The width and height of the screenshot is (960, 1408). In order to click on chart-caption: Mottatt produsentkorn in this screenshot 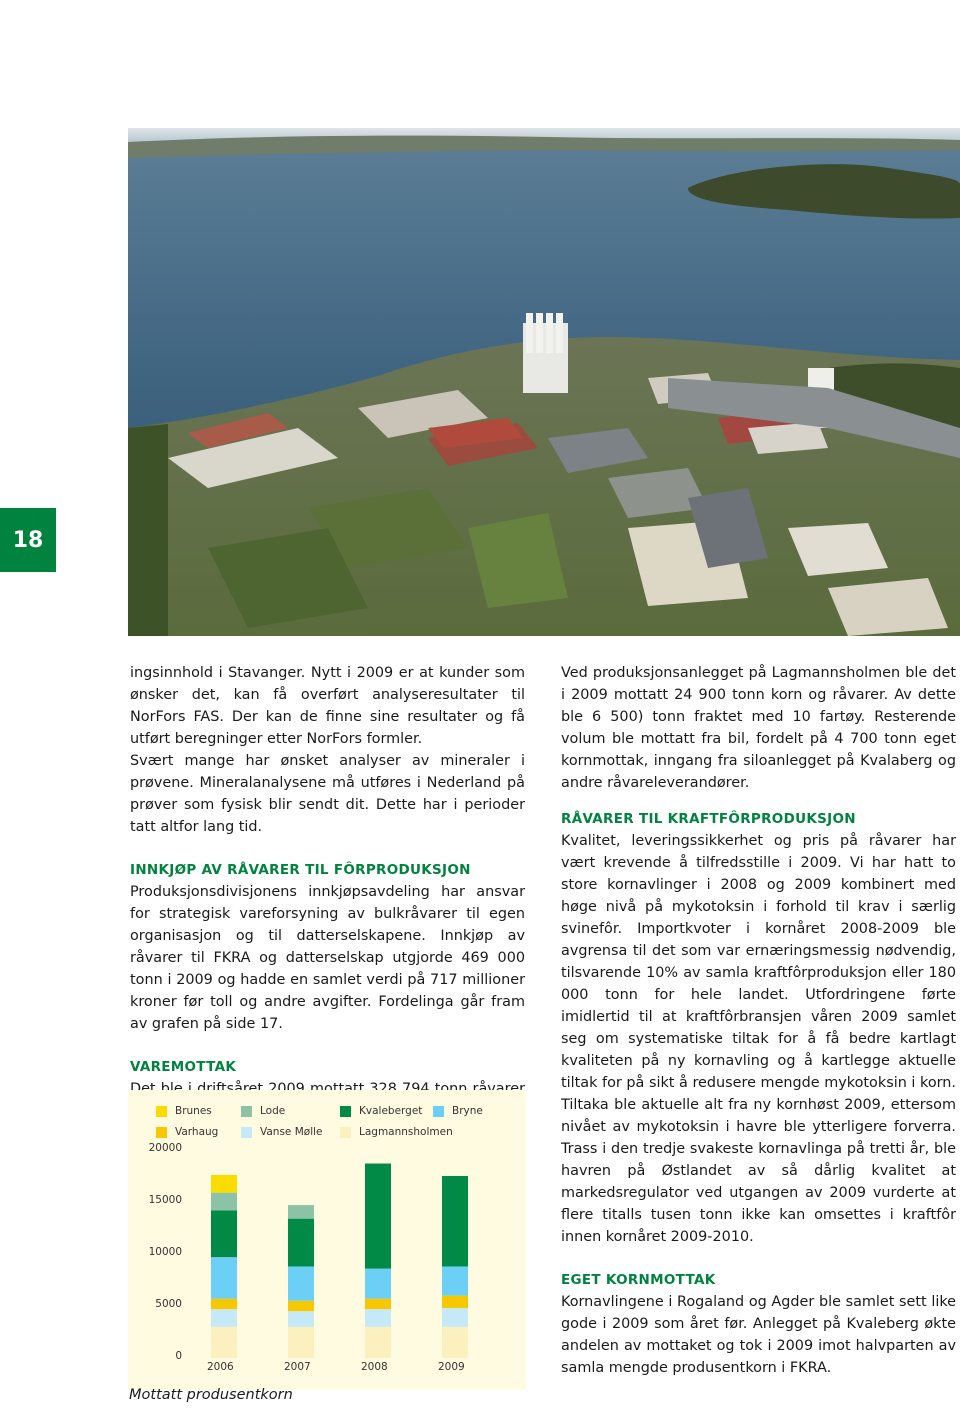, I will do `click(211, 1395)`.